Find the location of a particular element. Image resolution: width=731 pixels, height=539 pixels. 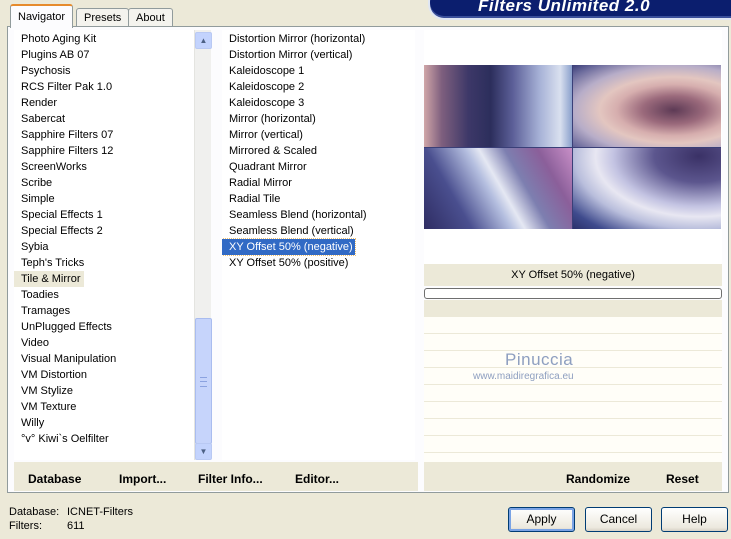

category-item: Sapphire Filters 07 is located at coordinates (104, 135).